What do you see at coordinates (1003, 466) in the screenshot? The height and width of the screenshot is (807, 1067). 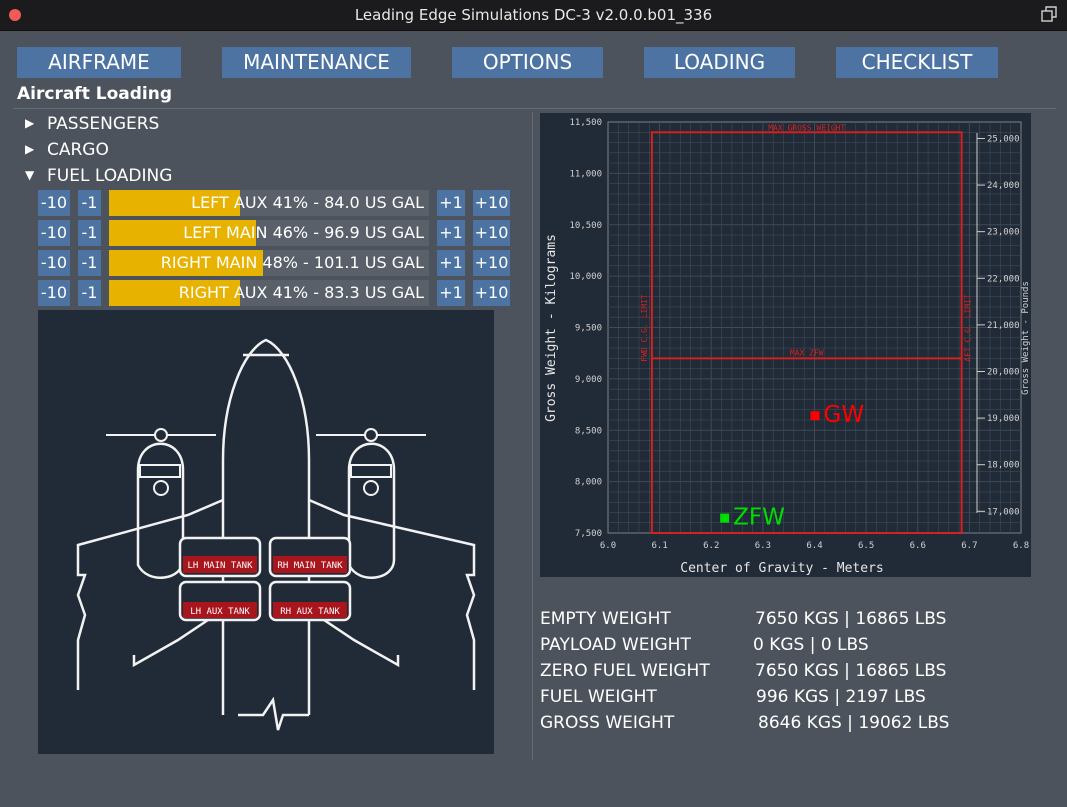 I see `y2-tick-label: 18,000` at bounding box center [1003, 466].